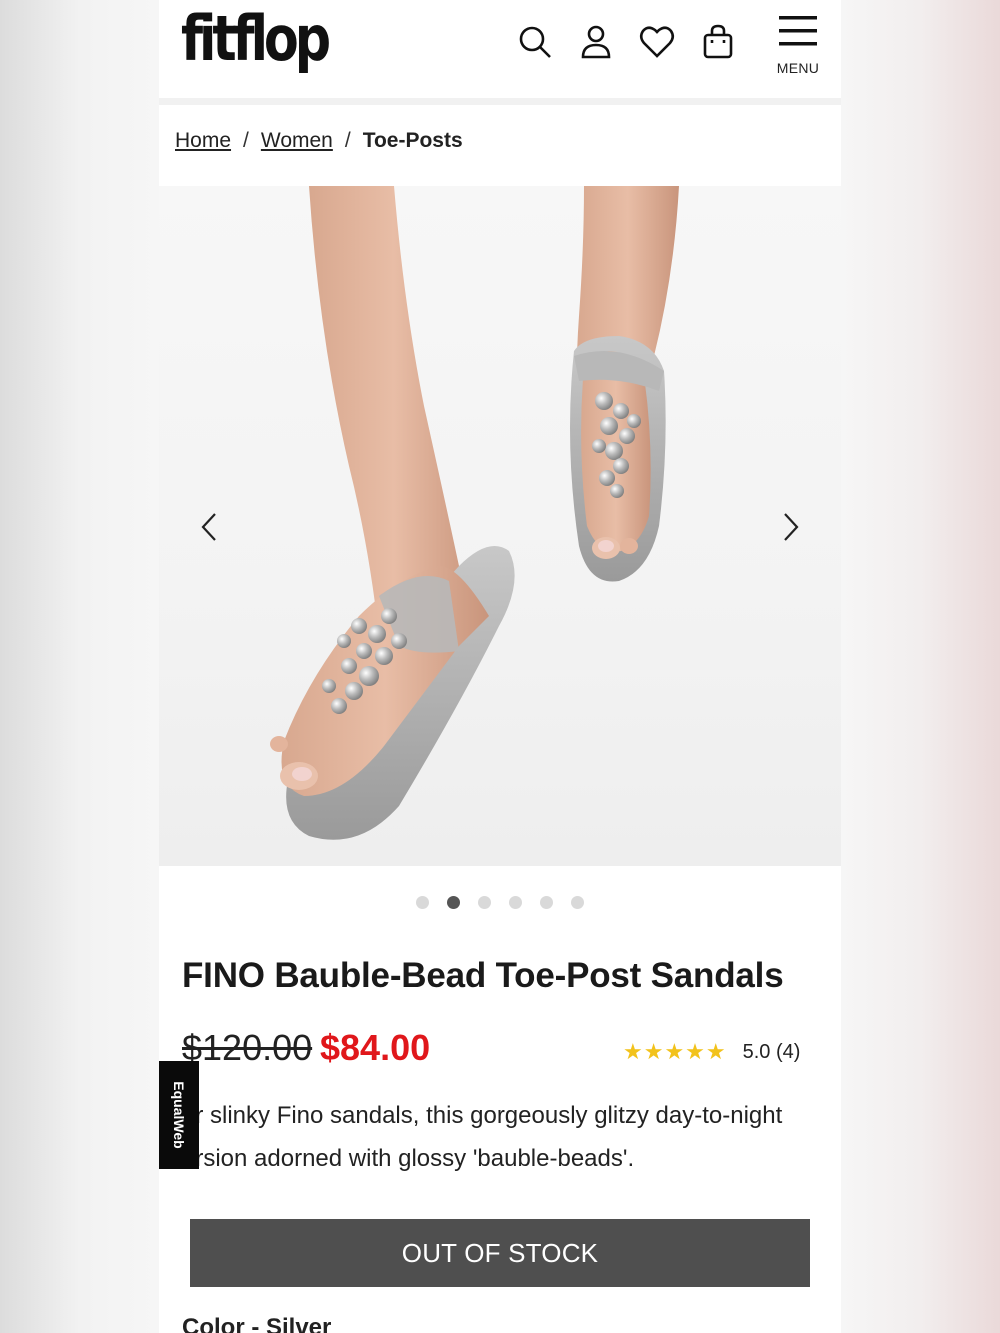 The image size is (1000, 1333). What do you see at coordinates (500, 49) in the screenshot?
I see `site-header: fitflop MENU` at bounding box center [500, 49].